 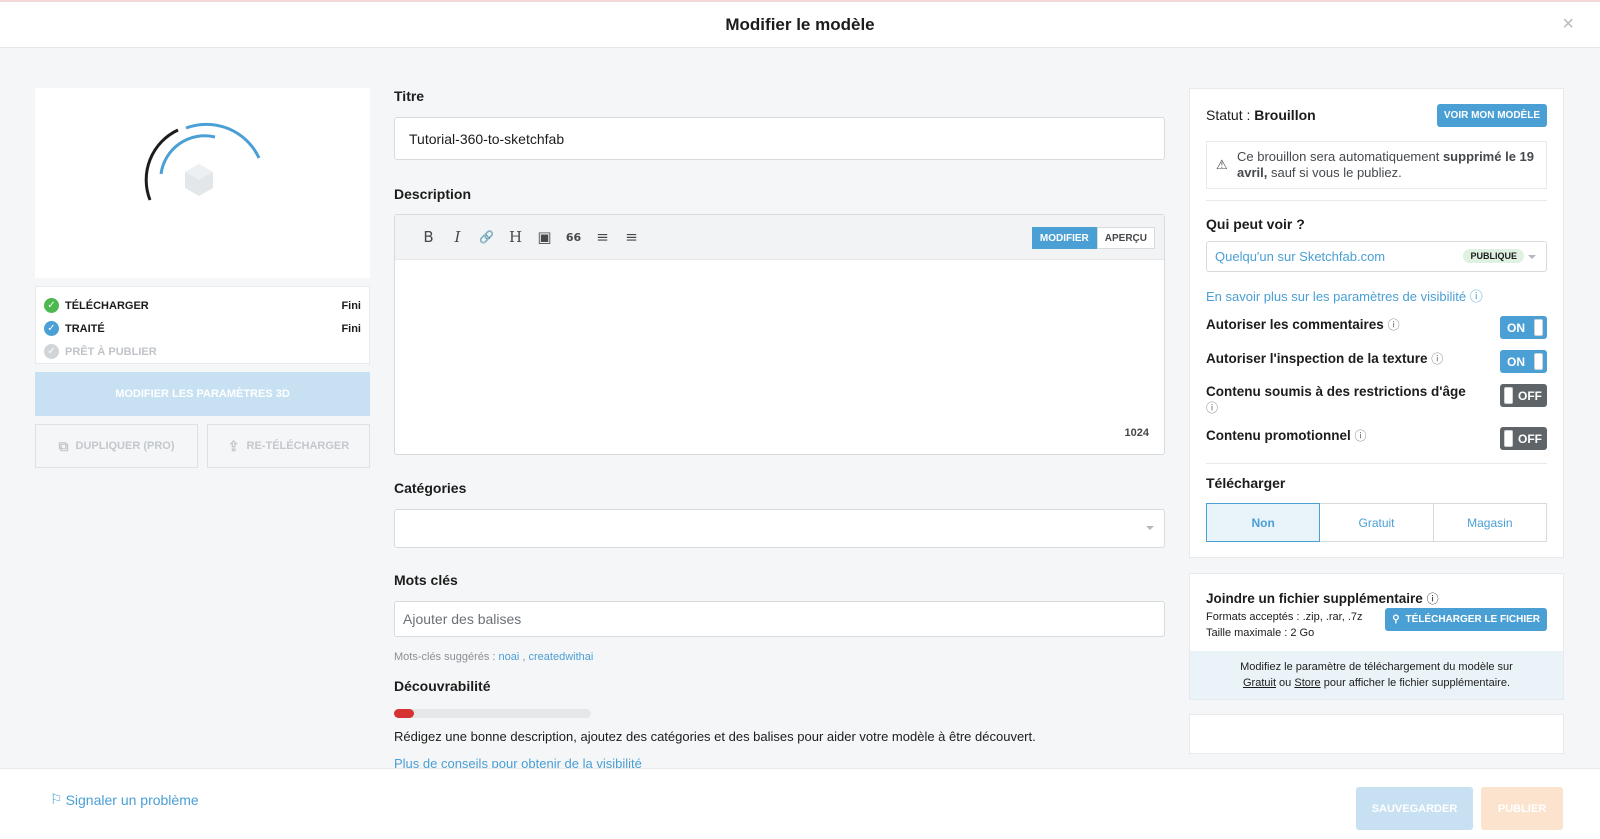 I want to click on categories-select, so click(x=779, y=528).